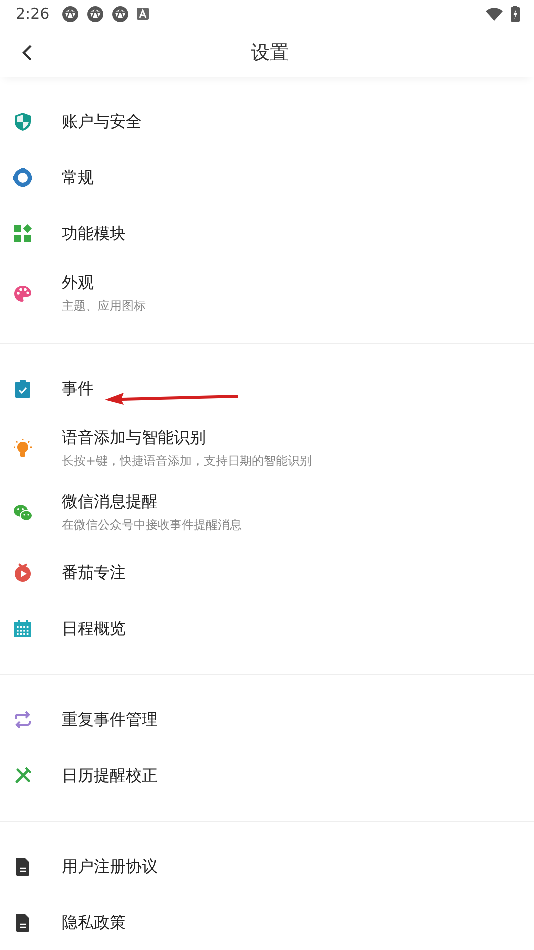 This screenshot has height=950, width=534. What do you see at coordinates (33, 14) in the screenshot?
I see `status-time: 2:26` at bounding box center [33, 14].